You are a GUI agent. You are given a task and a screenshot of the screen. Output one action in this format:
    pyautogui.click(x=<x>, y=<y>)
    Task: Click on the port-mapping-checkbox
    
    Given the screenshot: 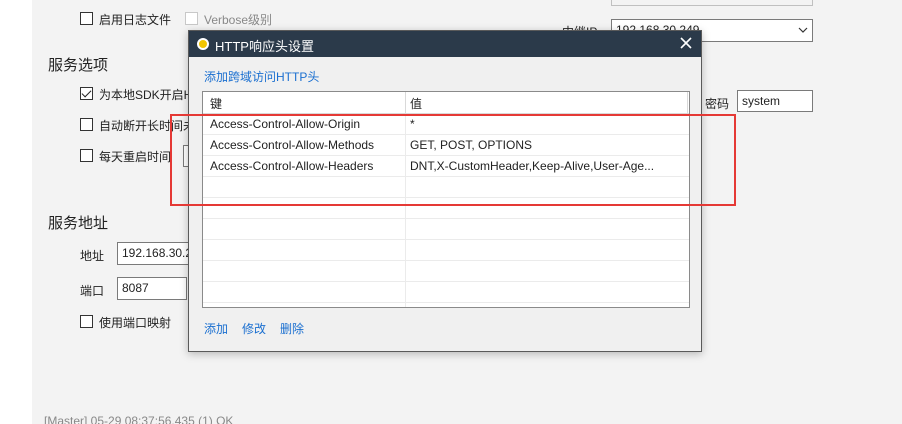 What is the action you would take?
    pyautogui.click(x=86, y=321)
    